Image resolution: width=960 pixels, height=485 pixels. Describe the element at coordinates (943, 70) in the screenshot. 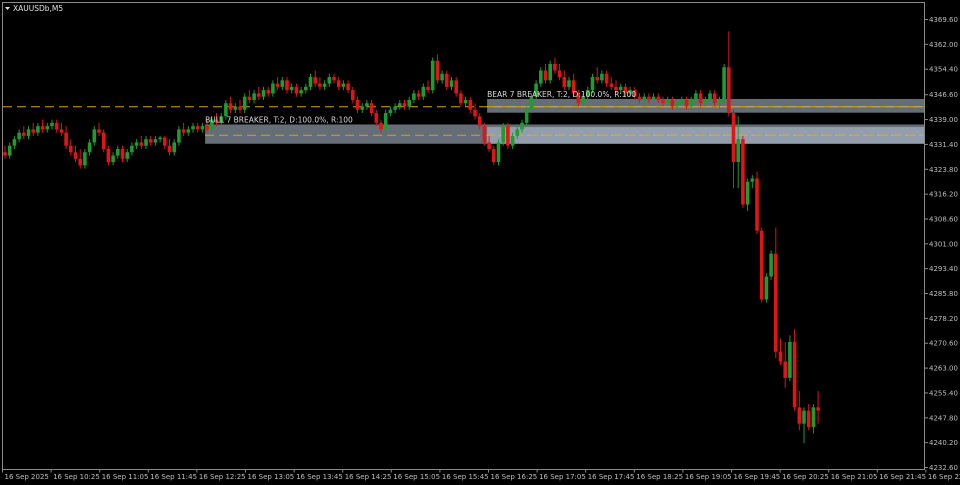

I see `price-tick-label: 4354.40` at that location.